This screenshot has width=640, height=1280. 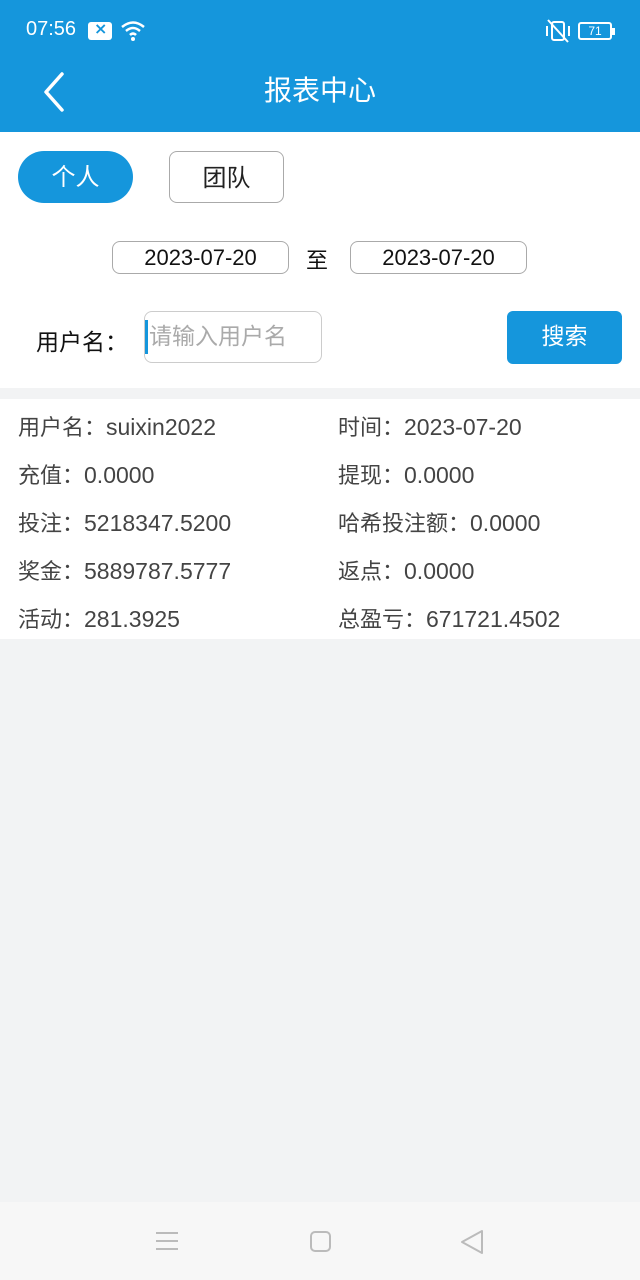 I want to click on system-nav-bar, so click(x=320, y=1241).